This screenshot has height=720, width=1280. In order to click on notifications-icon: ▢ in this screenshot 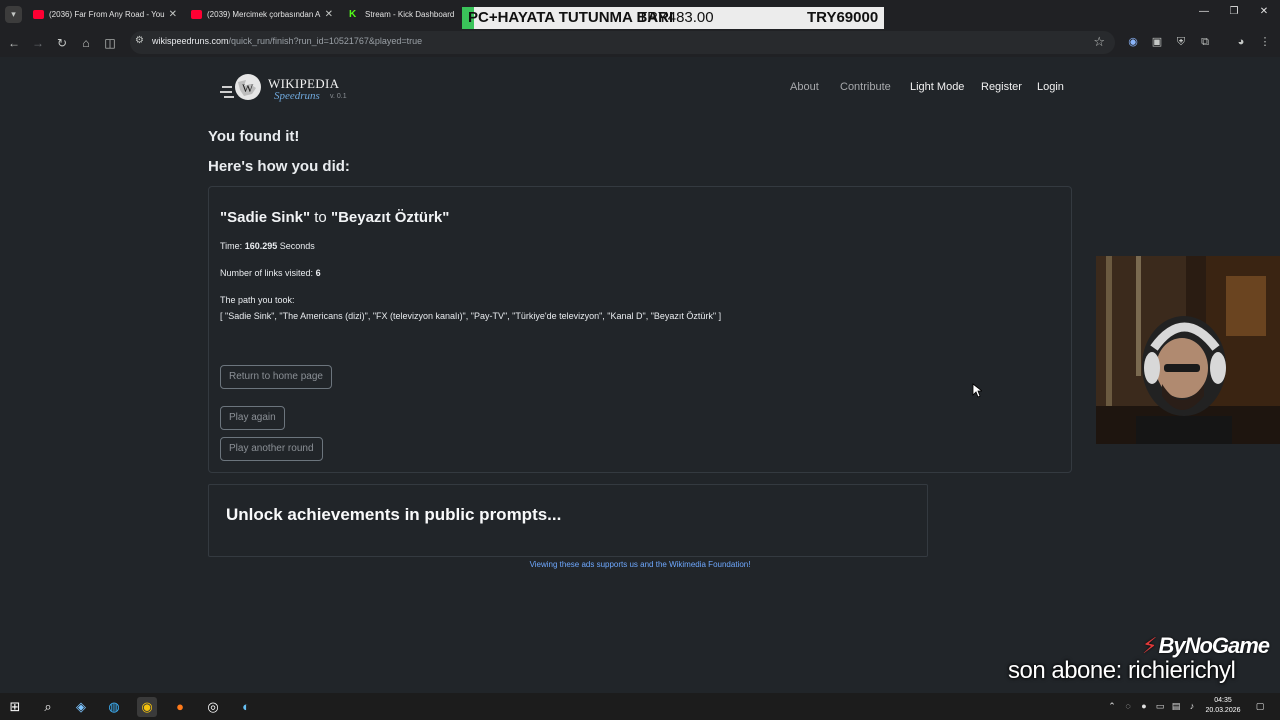, I will do `click(1260, 706)`.